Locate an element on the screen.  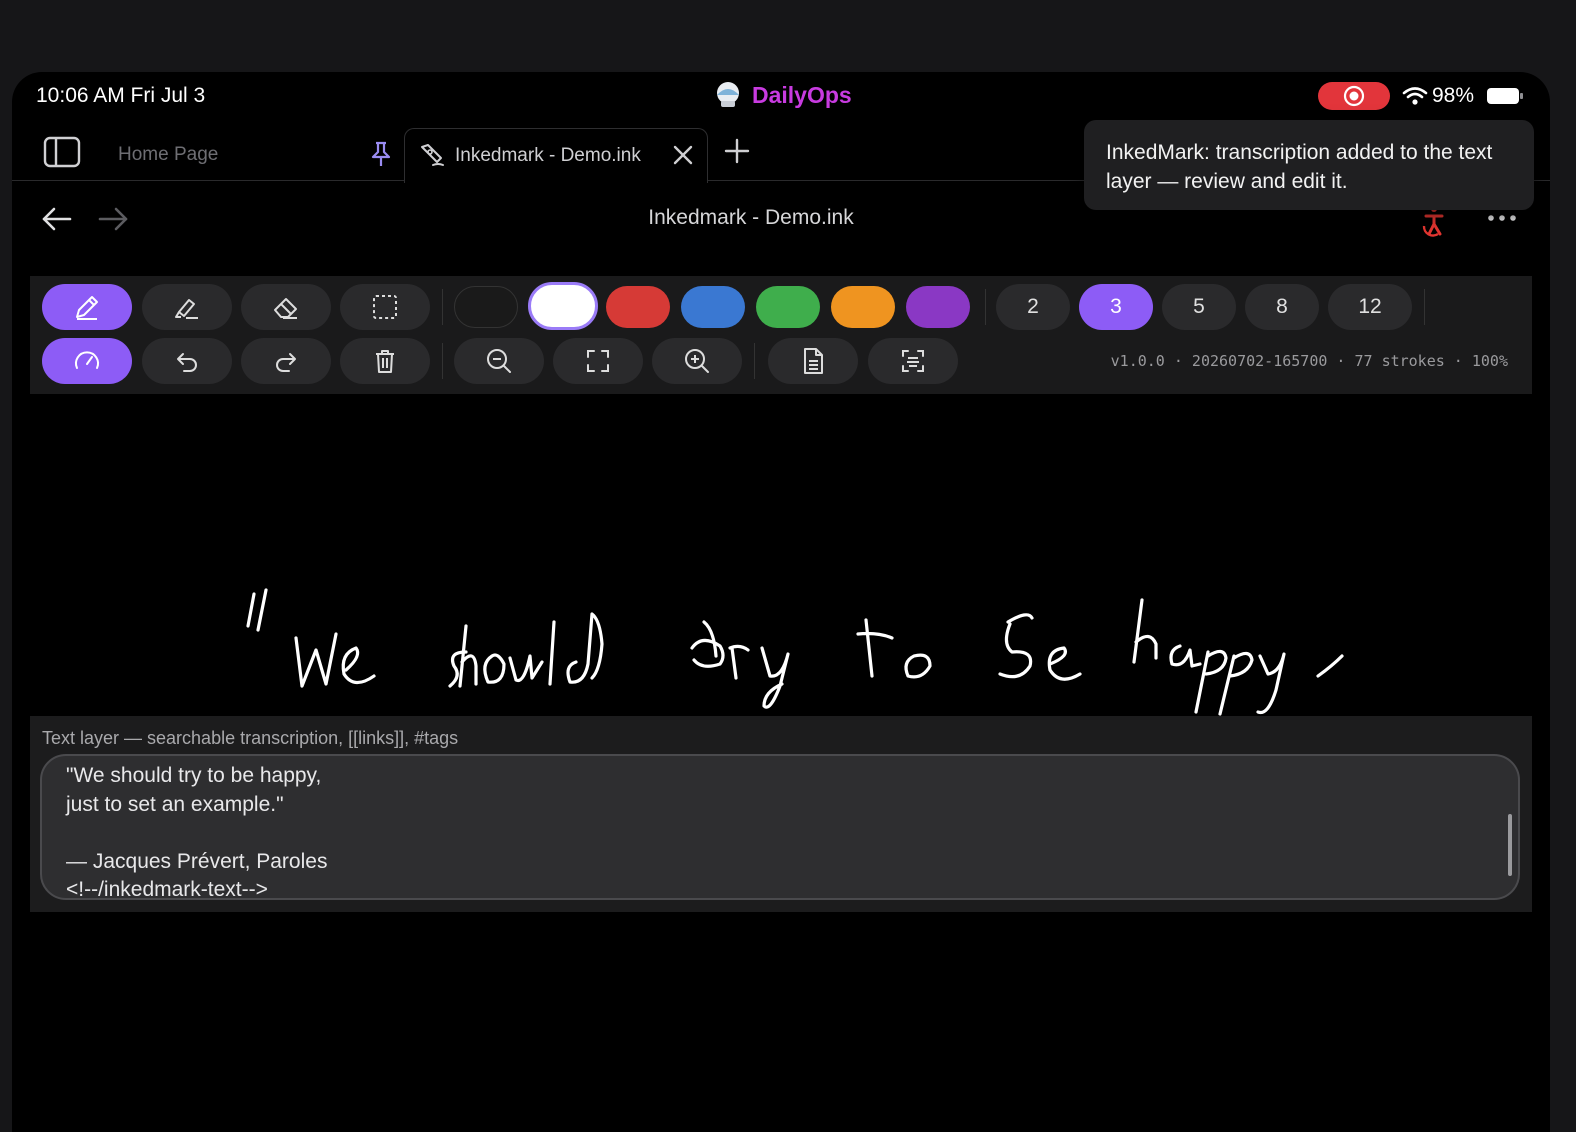
pen-tool-button is located at coordinates (87, 307).